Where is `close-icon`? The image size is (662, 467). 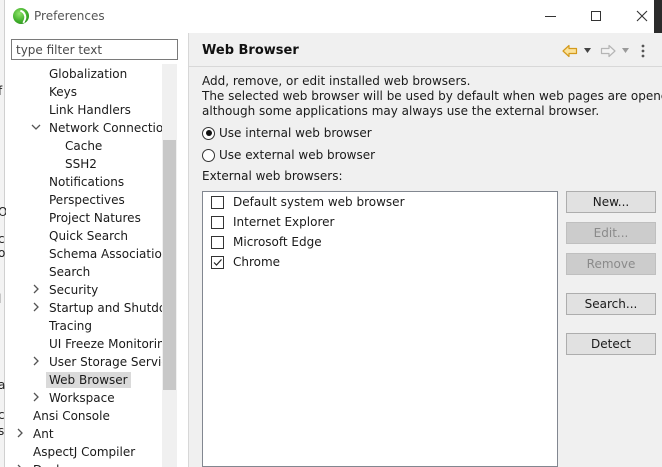
close-icon is located at coordinates (642, 16).